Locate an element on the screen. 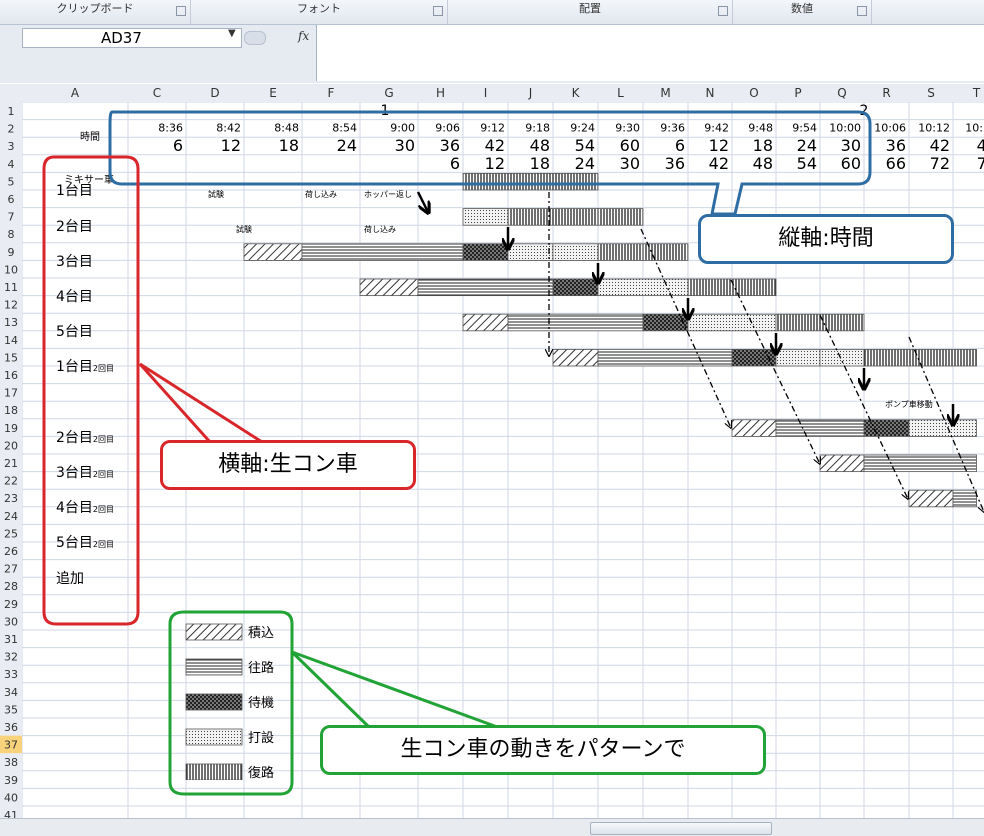 This screenshot has height=836, width=984. vertical-axis-callout-text: 縦軸:時間 is located at coordinates (826, 238).